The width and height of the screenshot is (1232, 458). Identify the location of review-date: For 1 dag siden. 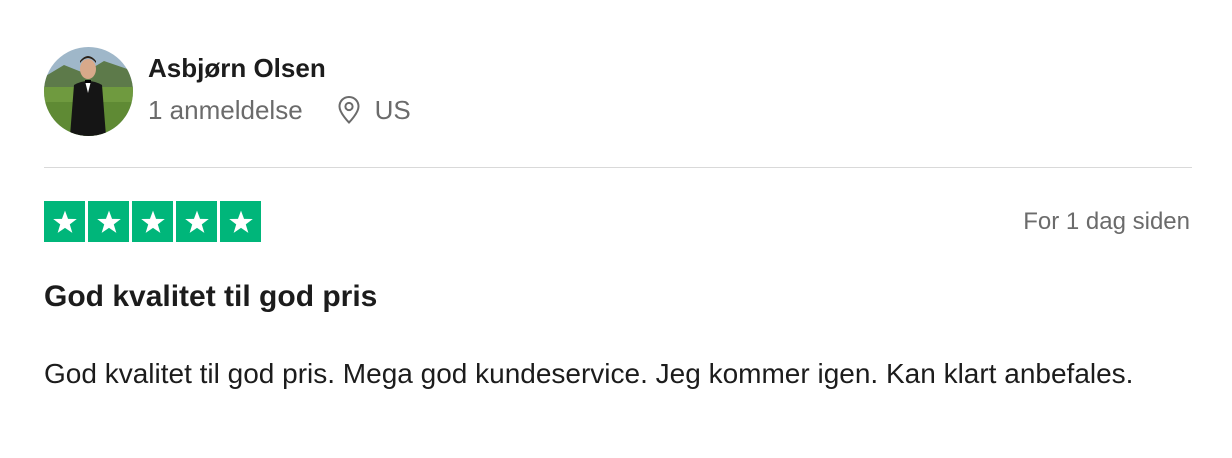
(1106, 221).